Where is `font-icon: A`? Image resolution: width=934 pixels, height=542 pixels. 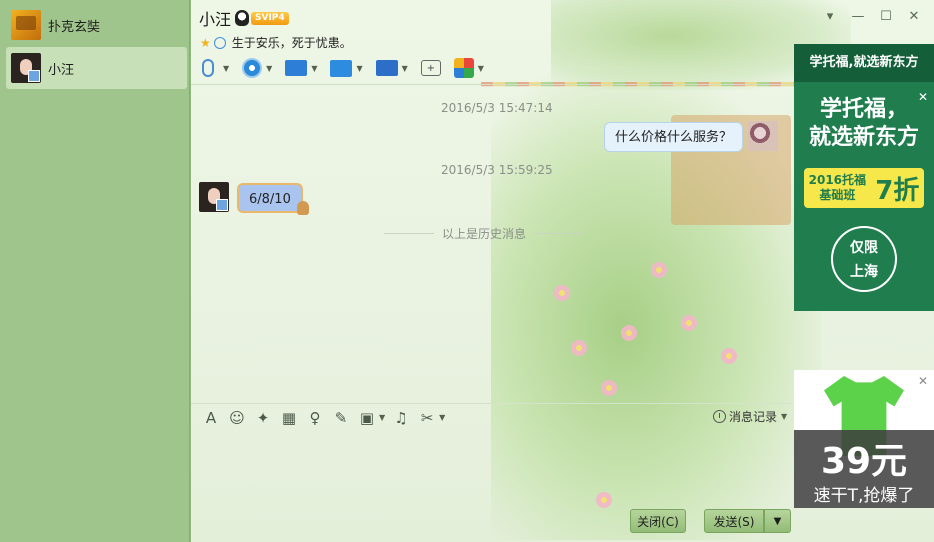 font-icon: A is located at coordinates (211, 418).